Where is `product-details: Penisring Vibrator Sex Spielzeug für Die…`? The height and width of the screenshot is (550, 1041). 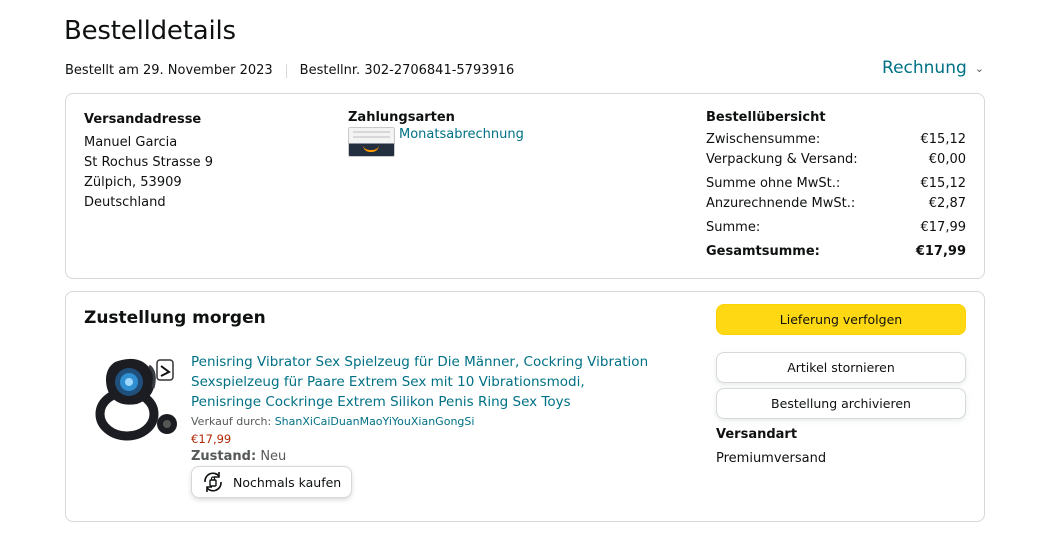 product-details: Penisring Vibrator Sex Spielzeug für Die… is located at coordinates (421, 425).